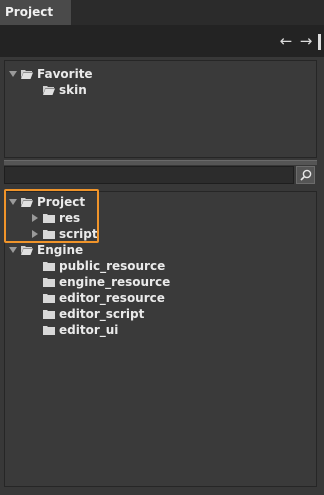  What do you see at coordinates (149, 175) in the screenshot?
I see `search-input` at bounding box center [149, 175].